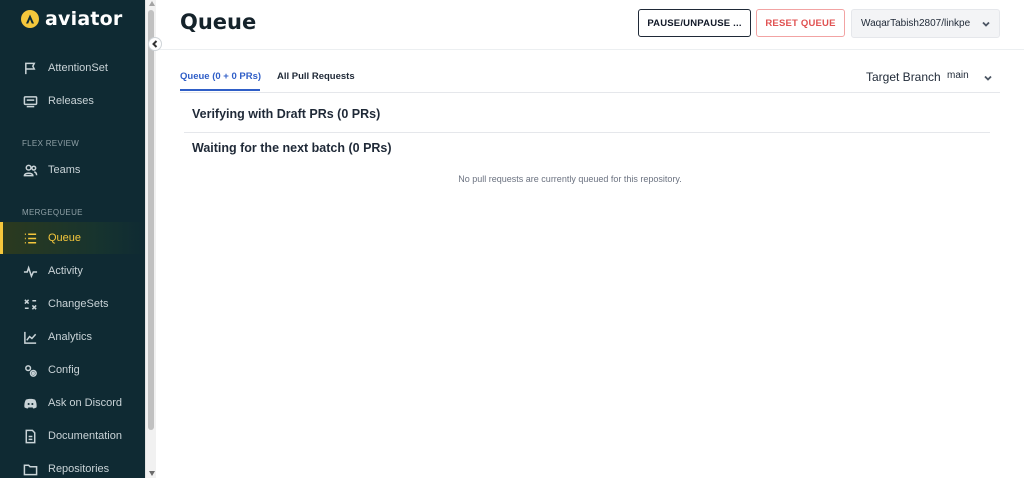  I want to click on sidebar-item-repositories: Repositories, so click(72, 465).